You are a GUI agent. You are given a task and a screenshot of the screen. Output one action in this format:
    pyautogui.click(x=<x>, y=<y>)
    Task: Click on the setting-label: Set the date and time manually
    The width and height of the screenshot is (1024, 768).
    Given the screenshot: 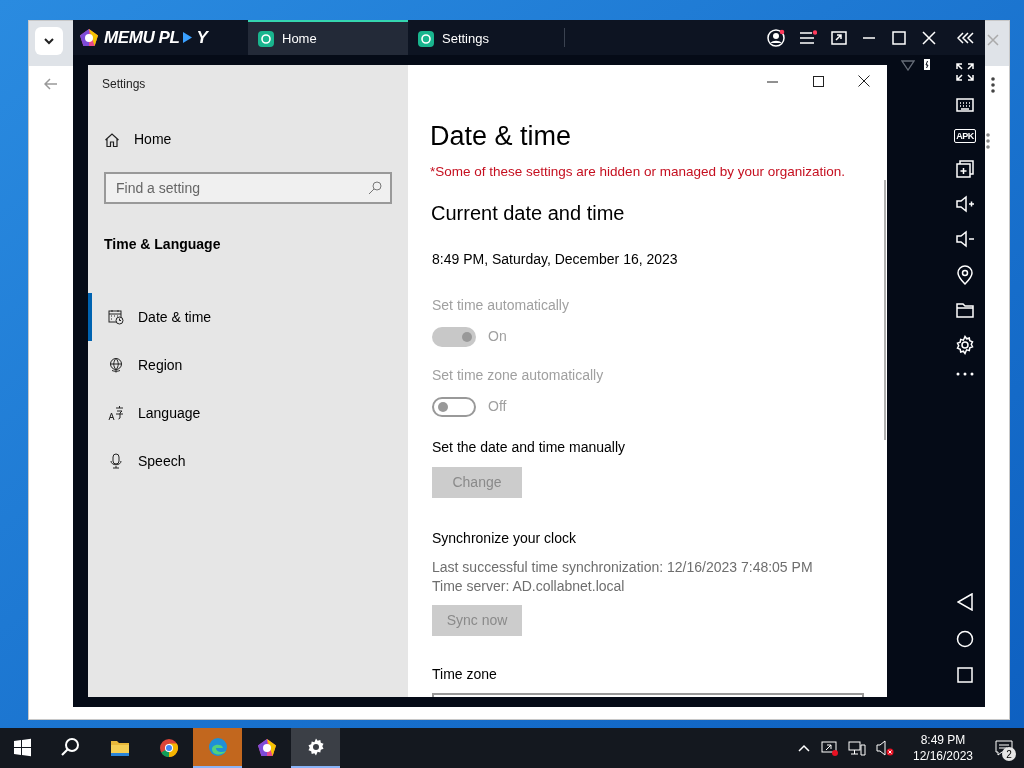 What is the action you would take?
    pyautogui.click(x=528, y=448)
    